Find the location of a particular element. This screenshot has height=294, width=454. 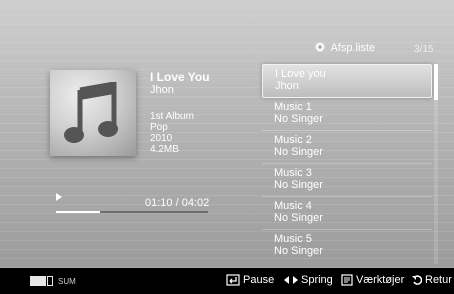

playlist-icon is located at coordinates (320, 47).